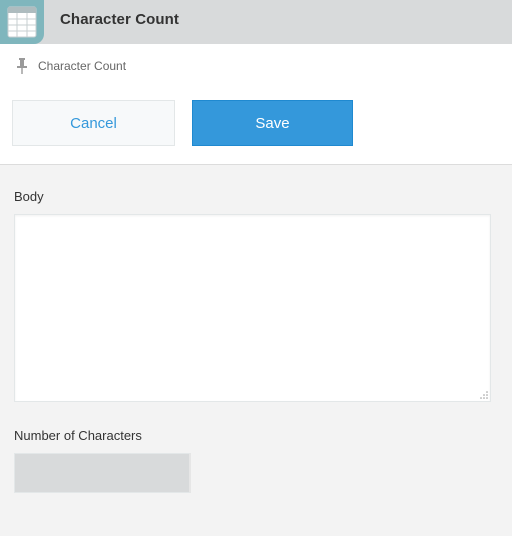  I want to click on resize-grip-icon, so click(484, 395).